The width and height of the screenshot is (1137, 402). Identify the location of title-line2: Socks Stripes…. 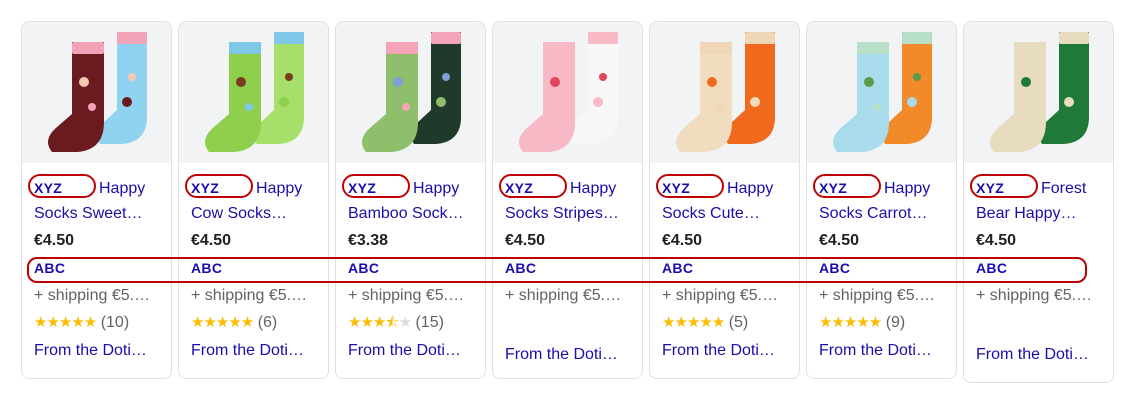
(562, 213).